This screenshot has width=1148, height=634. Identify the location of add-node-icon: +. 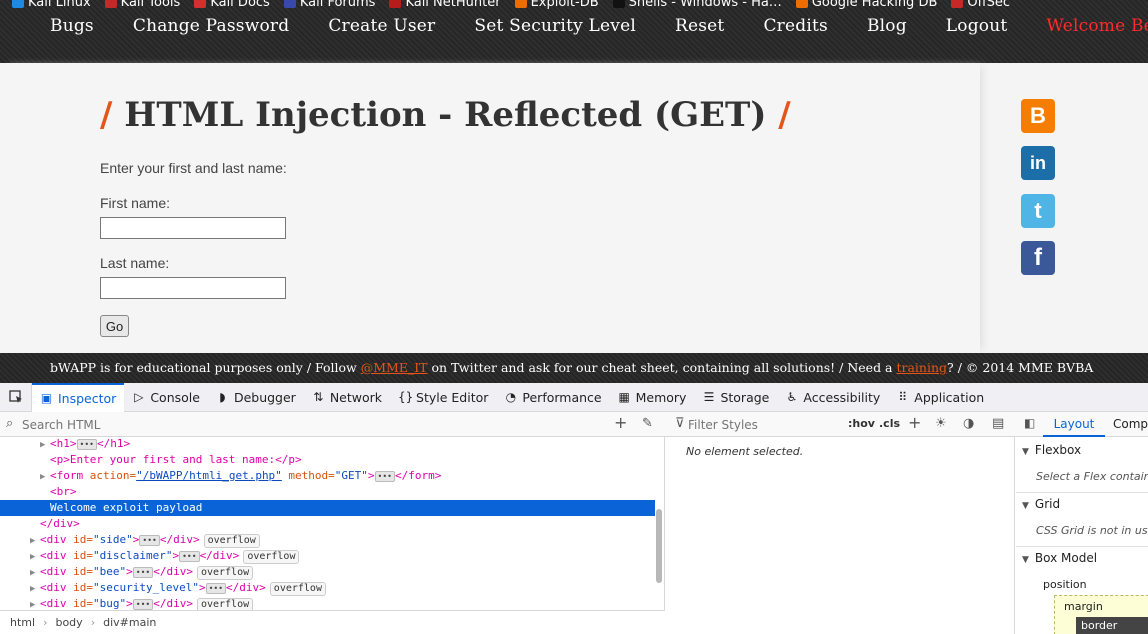
(620, 422).